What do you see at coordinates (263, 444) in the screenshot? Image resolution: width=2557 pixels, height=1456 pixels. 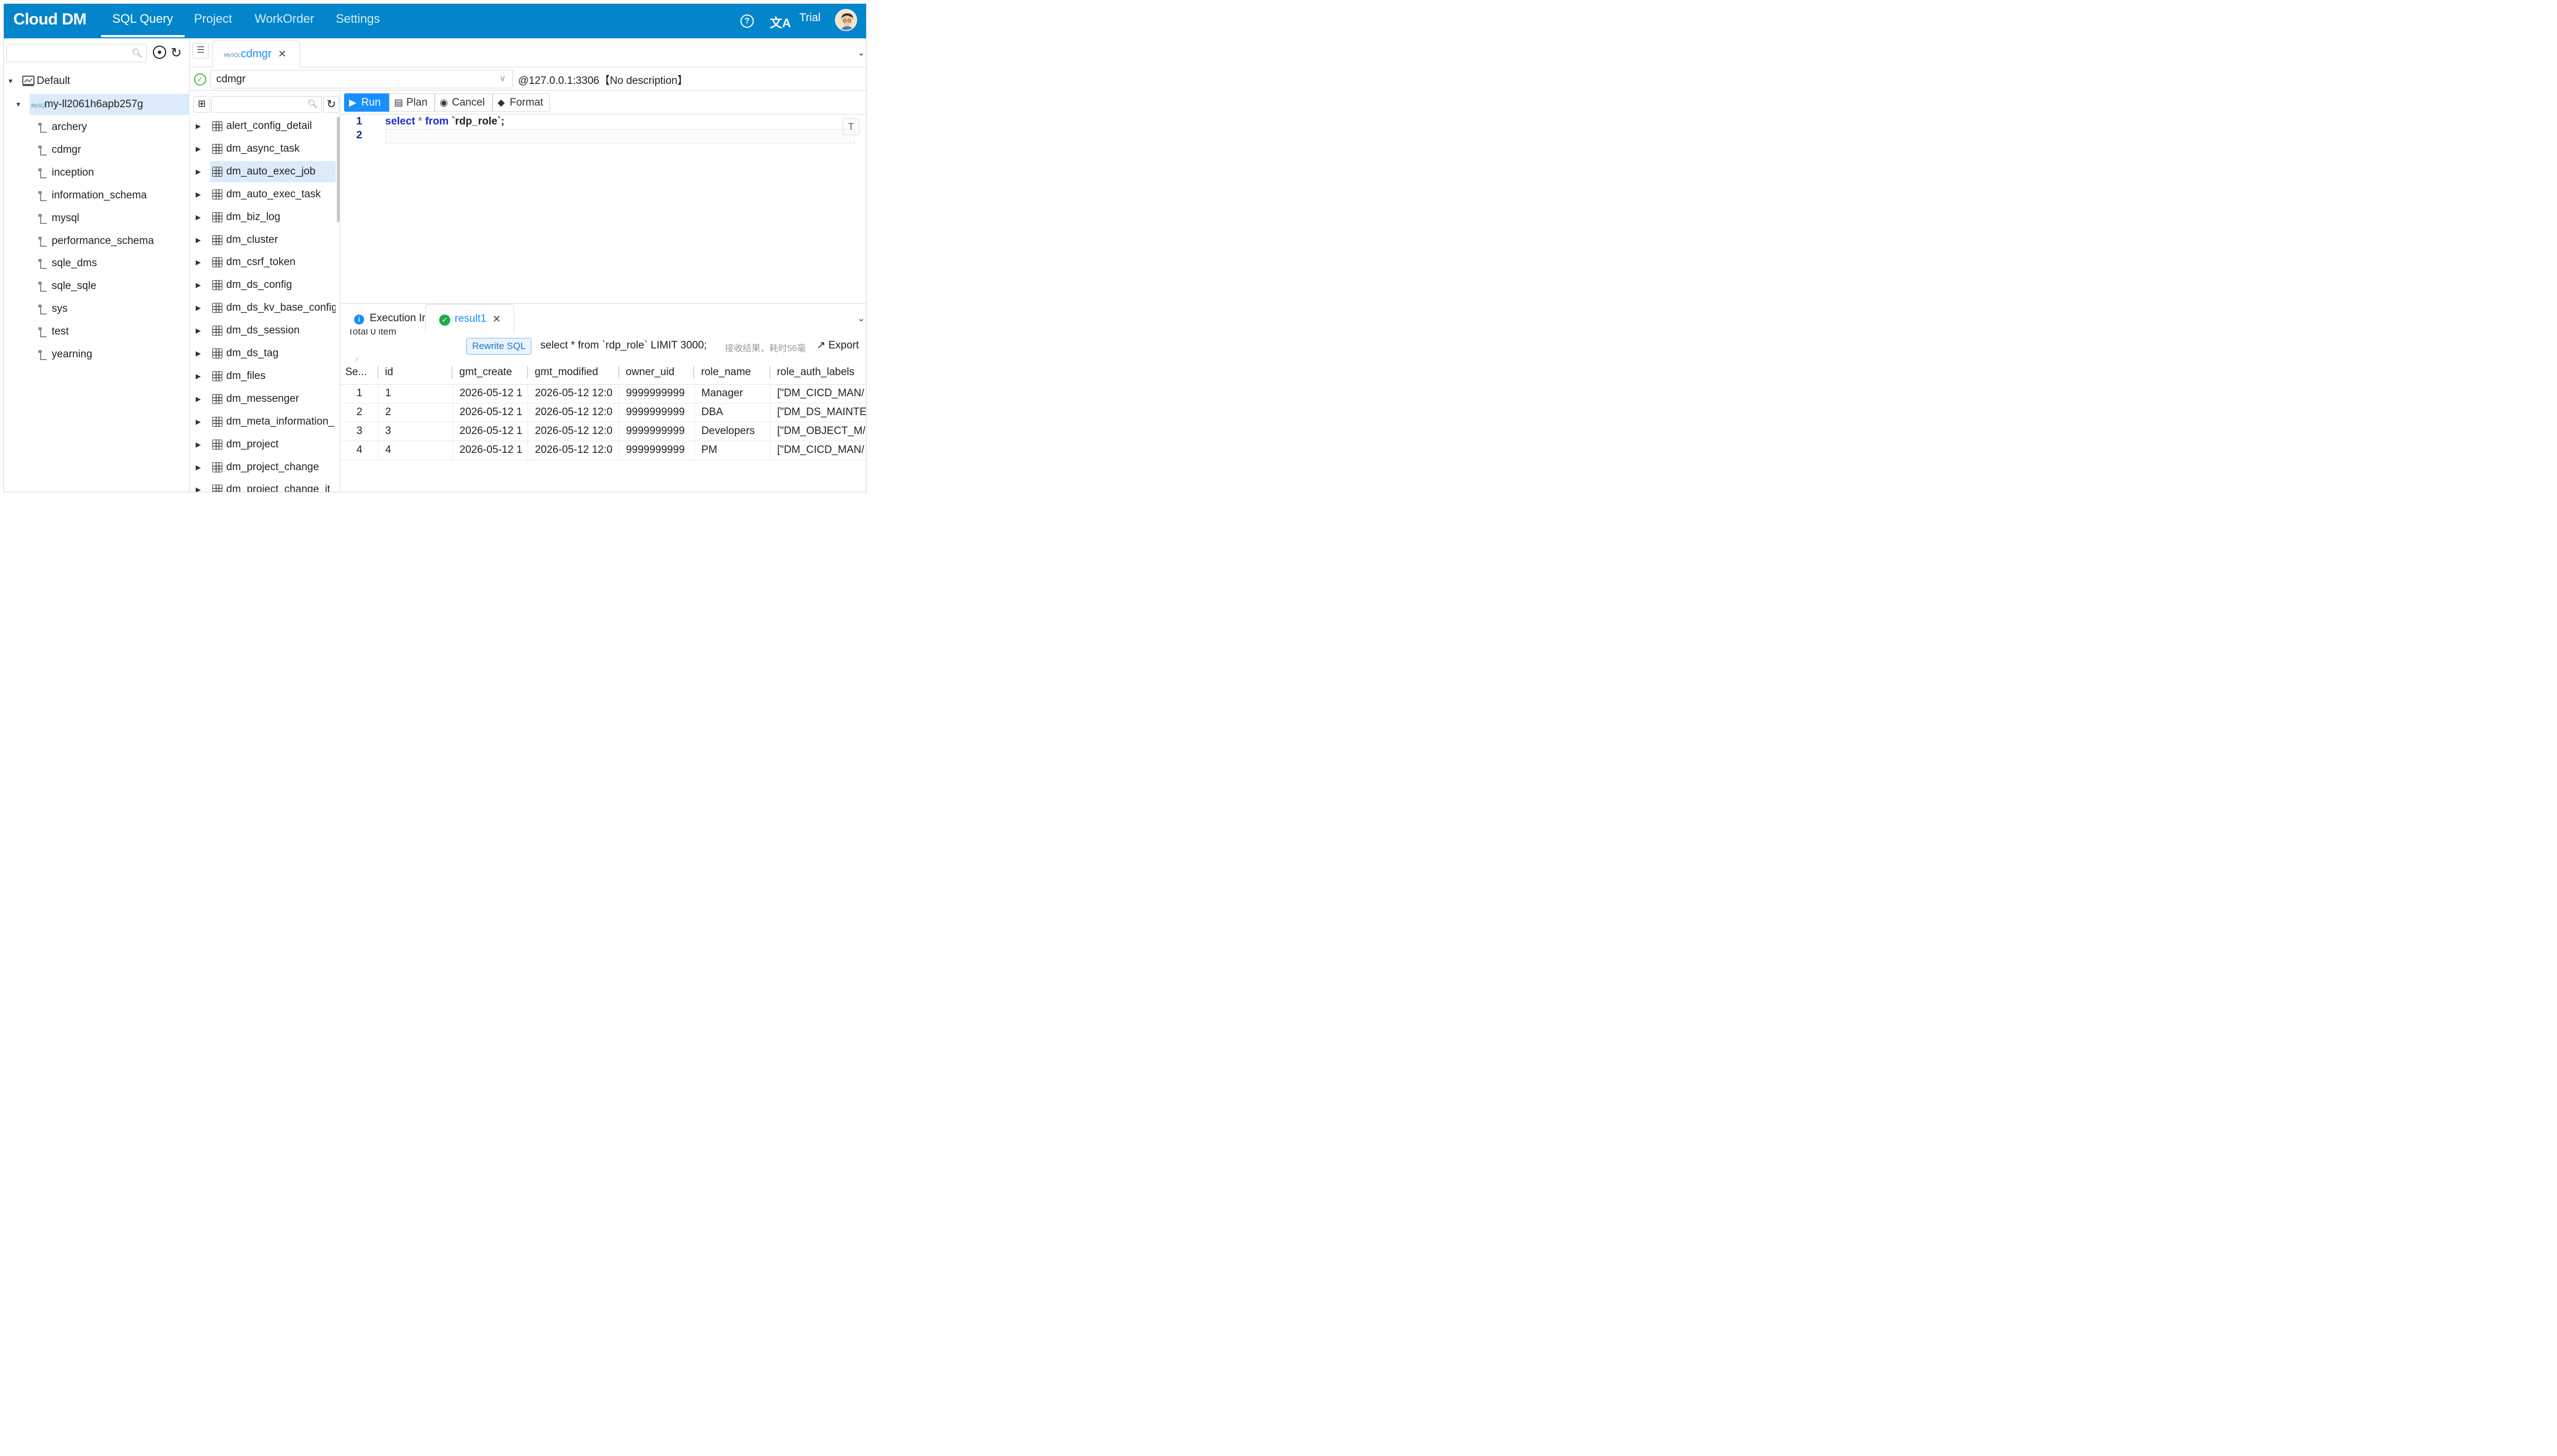 I see `table-list-item: ▶ dm_project` at bounding box center [263, 444].